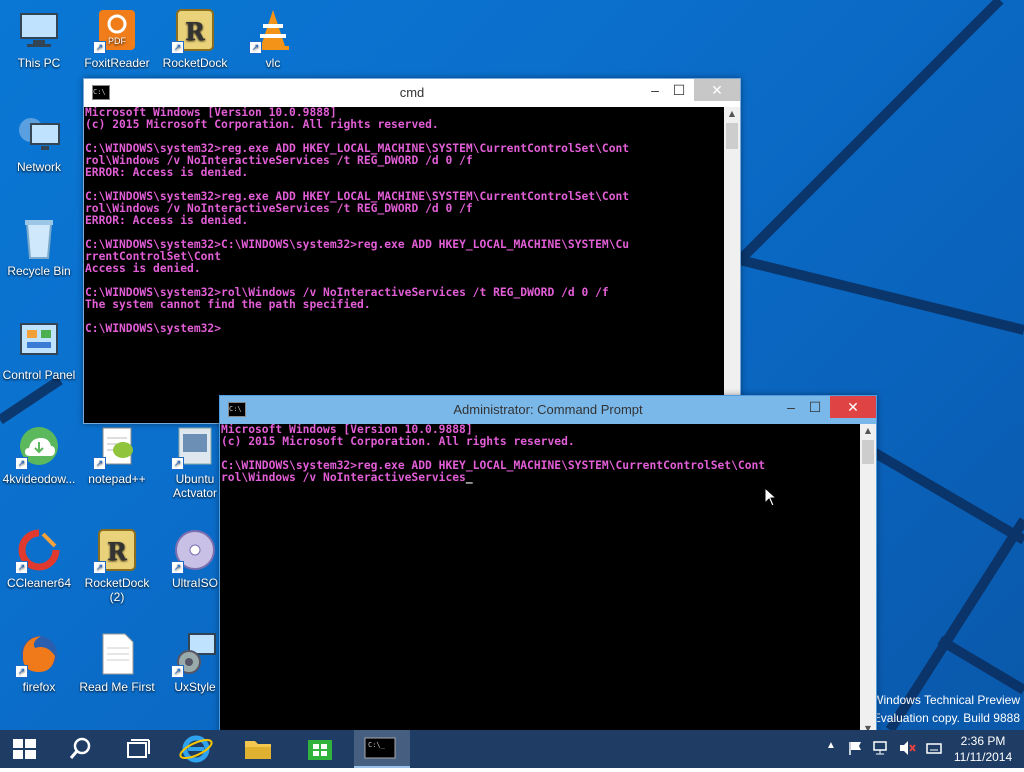 This screenshot has height=772, width=1024. I want to click on control-panel-icon, so click(39, 342).